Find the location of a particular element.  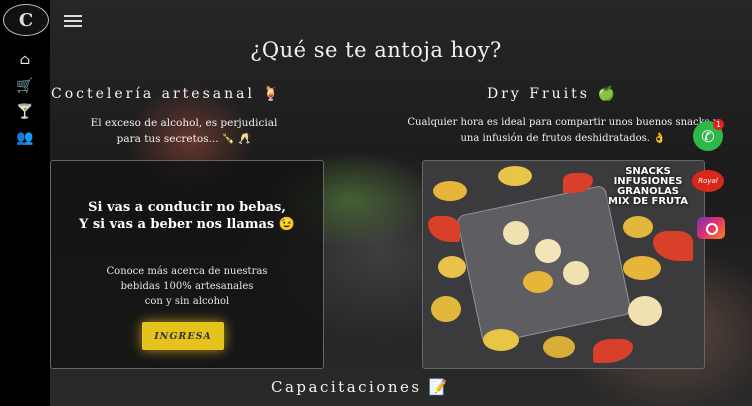

brand-logo: C is located at coordinates (26, 20).